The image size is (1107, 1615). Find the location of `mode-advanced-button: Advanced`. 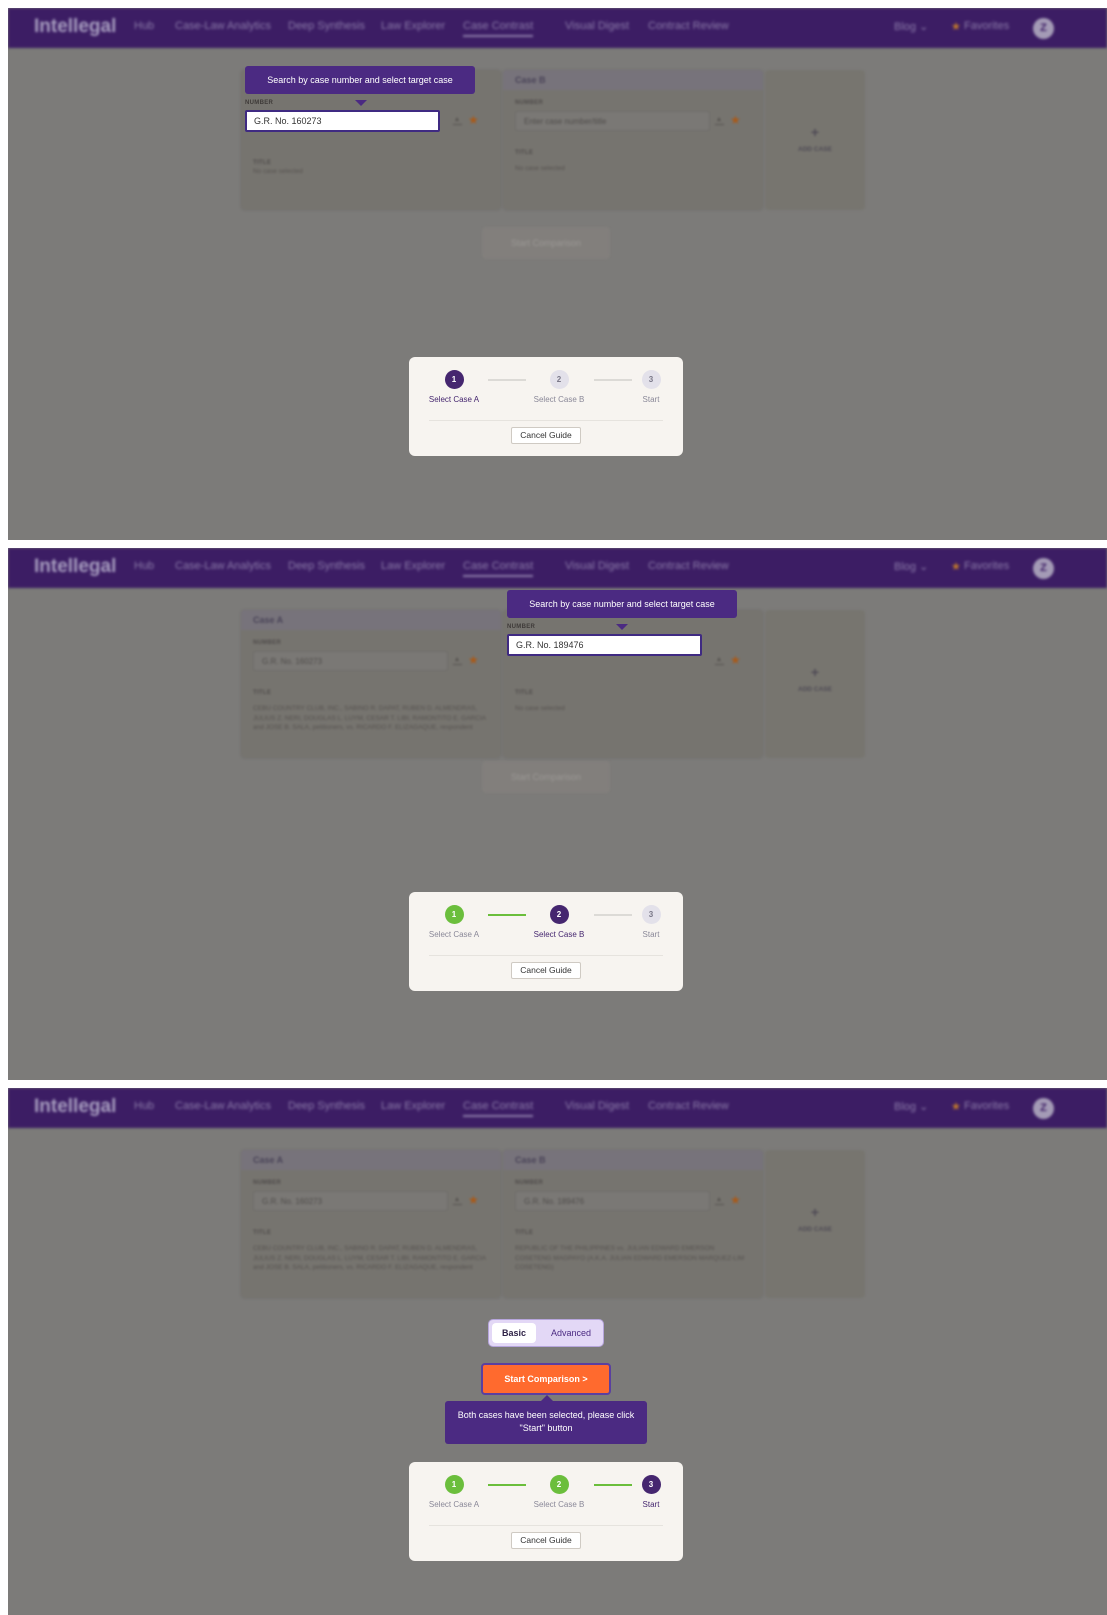

mode-advanced-button: Advanced is located at coordinates (571, 1333).